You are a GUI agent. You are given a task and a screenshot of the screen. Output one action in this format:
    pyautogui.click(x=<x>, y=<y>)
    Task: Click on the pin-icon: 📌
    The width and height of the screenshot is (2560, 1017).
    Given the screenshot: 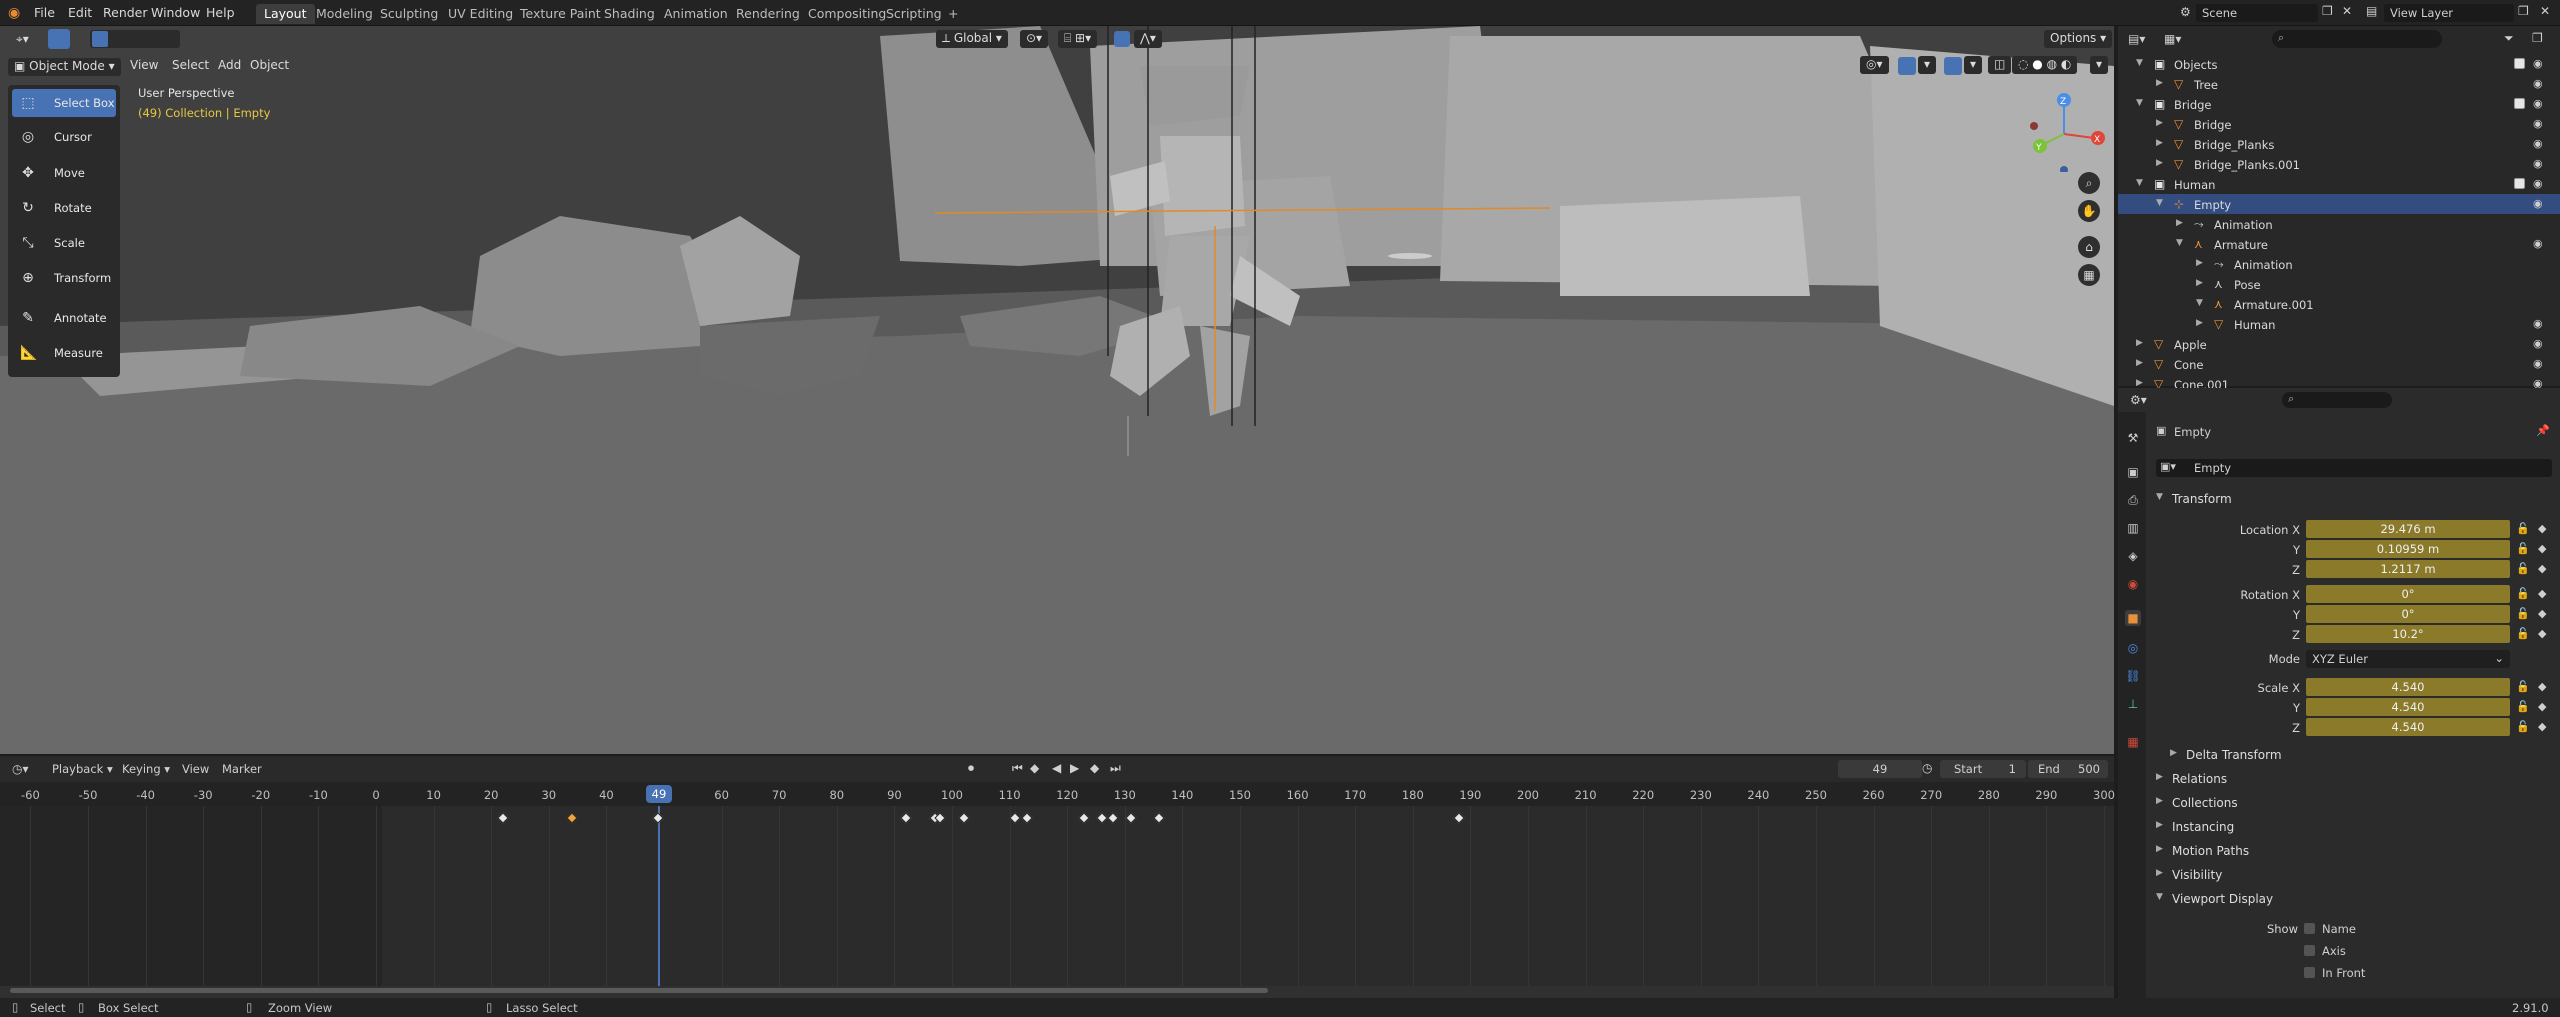 What is the action you would take?
    pyautogui.click(x=2543, y=430)
    